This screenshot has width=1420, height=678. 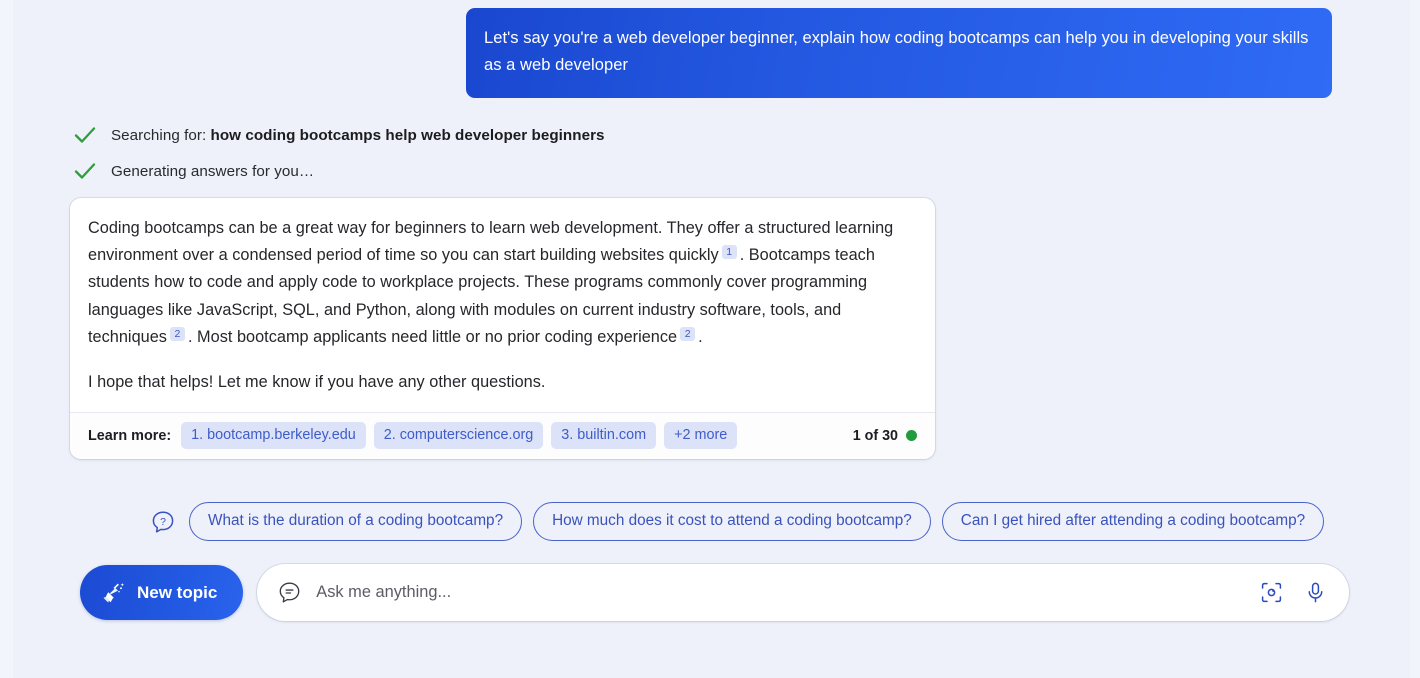 What do you see at coordinates (688, 333) in the screenshot?
I see `citation-badge-3: 2` at bounding box center [688, 333].